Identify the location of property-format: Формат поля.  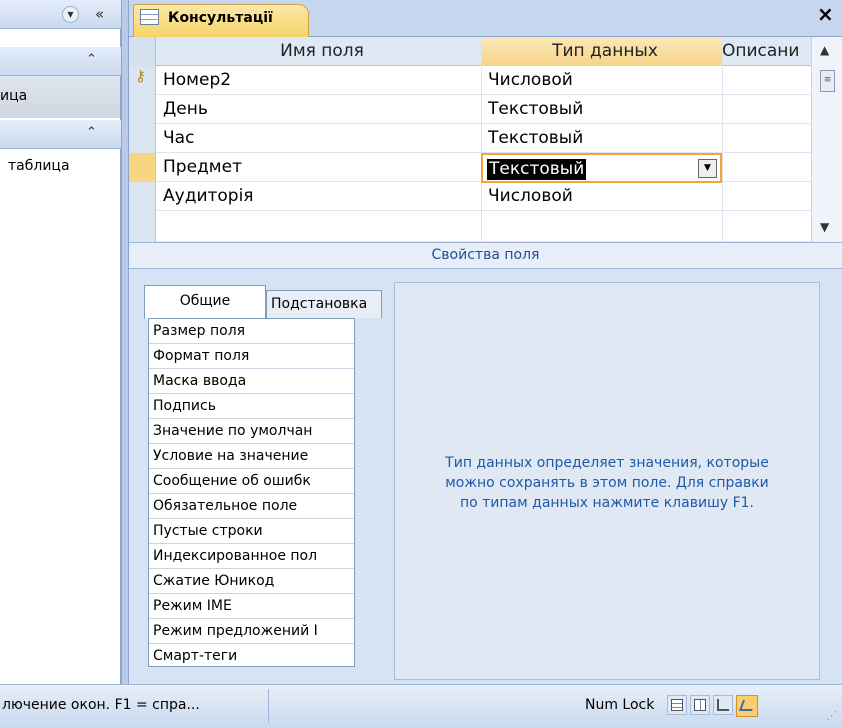
(251, 356).